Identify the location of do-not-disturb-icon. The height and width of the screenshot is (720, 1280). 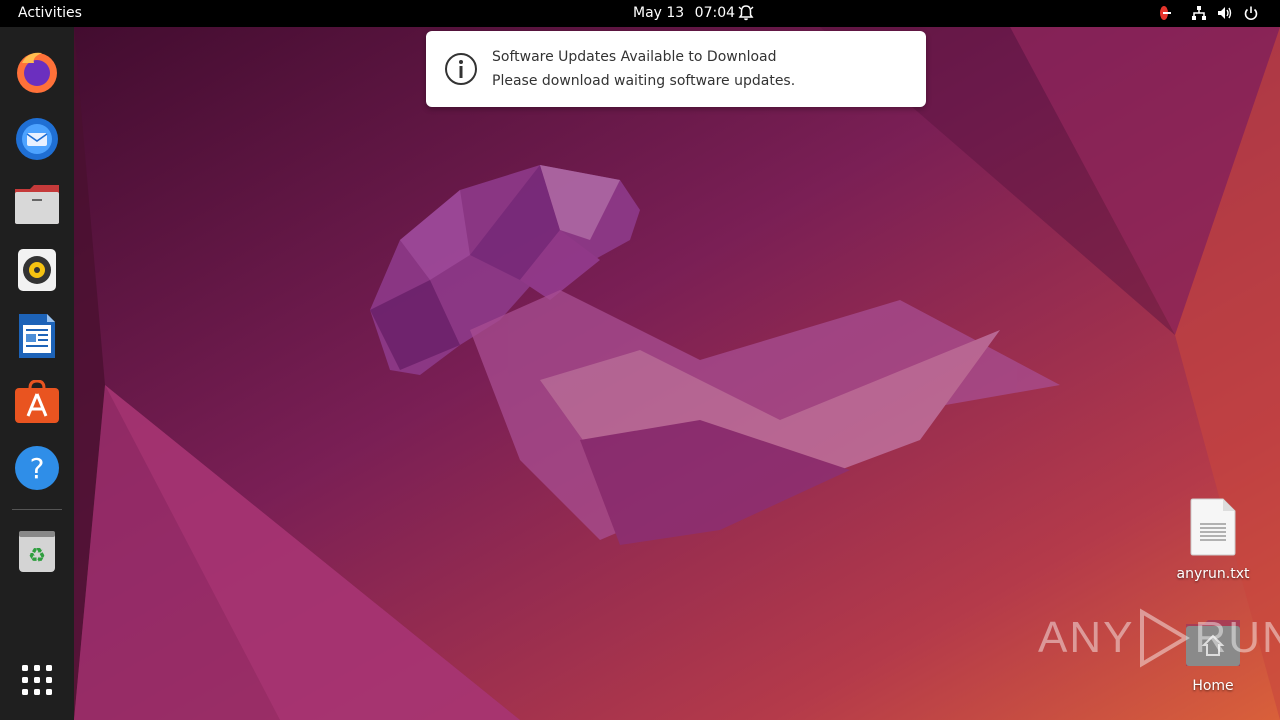
(1173, 13).